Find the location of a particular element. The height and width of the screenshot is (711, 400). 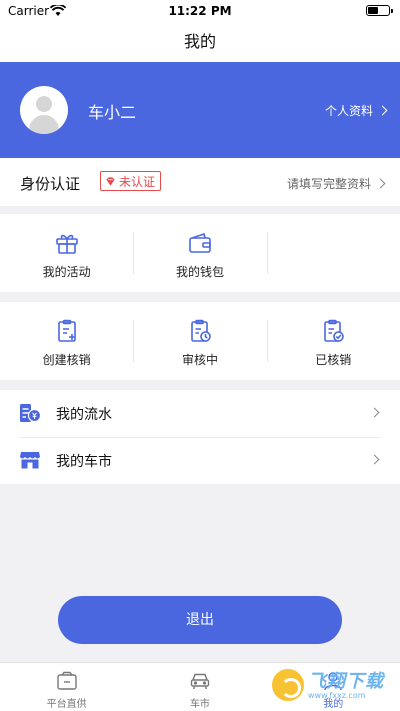

my-car-market-label: 我的车市 is located at coordinates (84, 462).